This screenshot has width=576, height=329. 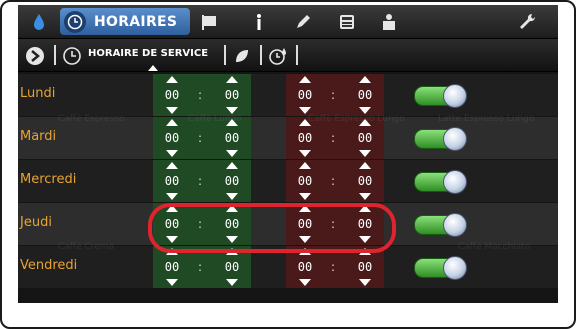 I want to click on sub-toolbar: HORAIRE DE SERVICE, so click(x=288, y=55).